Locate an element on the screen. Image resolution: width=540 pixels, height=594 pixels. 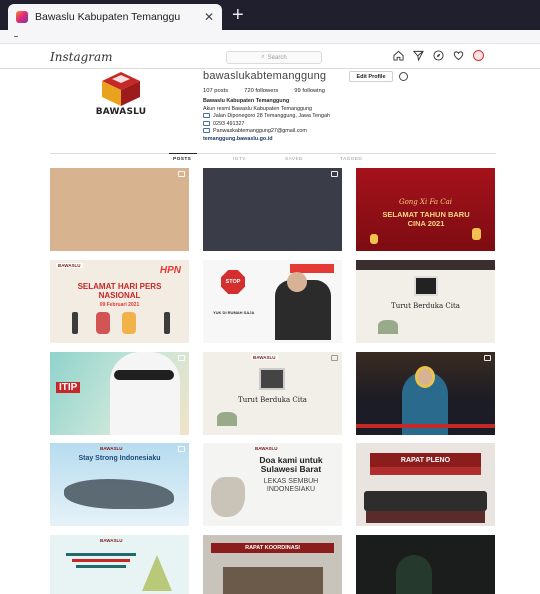
settings-icon is located at coordinates (403, 76).